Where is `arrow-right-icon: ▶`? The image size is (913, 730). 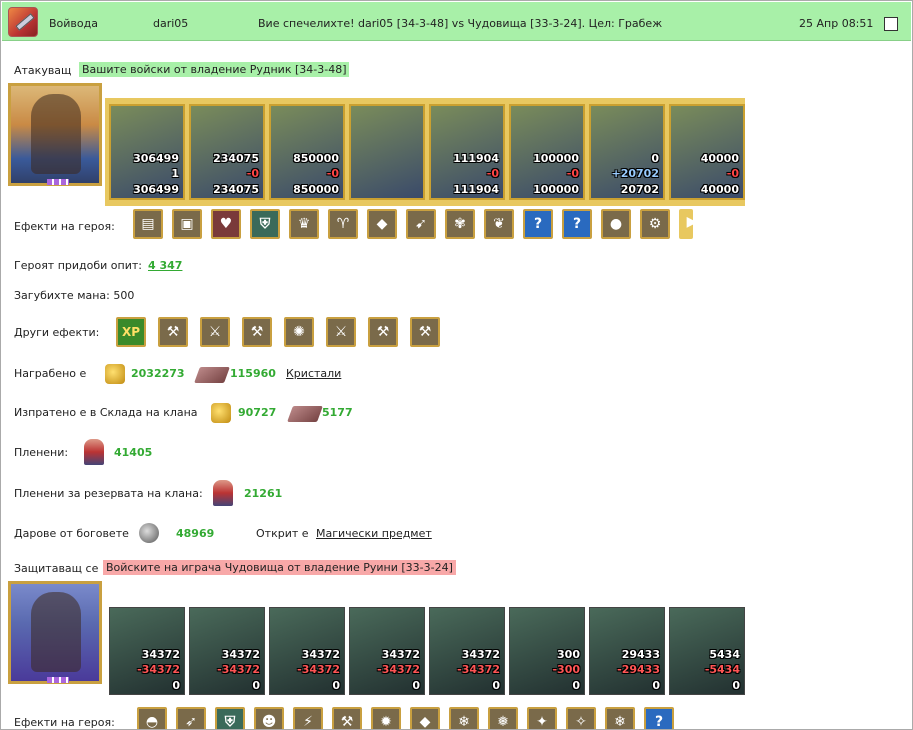
arrow-right-icon: ▶ is located at coordinates (688, 224).